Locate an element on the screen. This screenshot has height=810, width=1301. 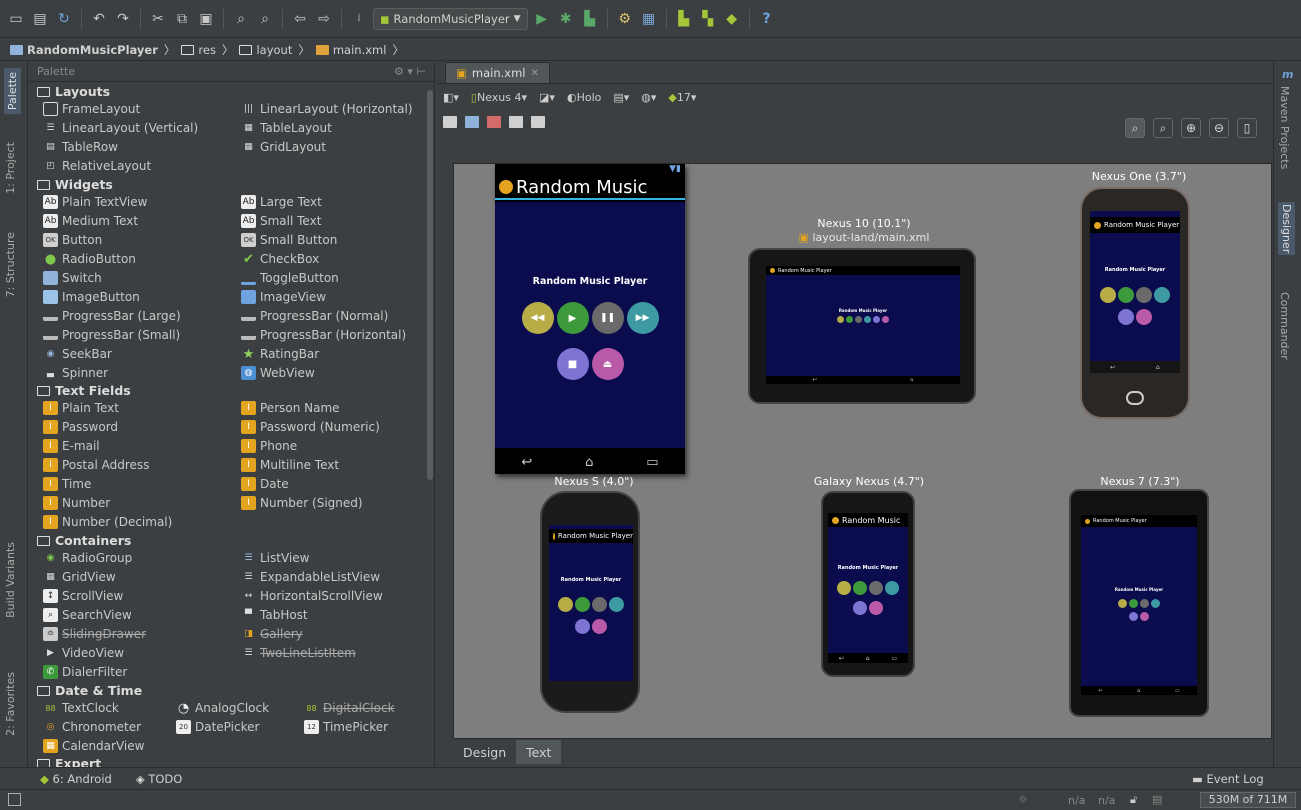
paste-icon: ▣ is located at coordinates (206, 19).